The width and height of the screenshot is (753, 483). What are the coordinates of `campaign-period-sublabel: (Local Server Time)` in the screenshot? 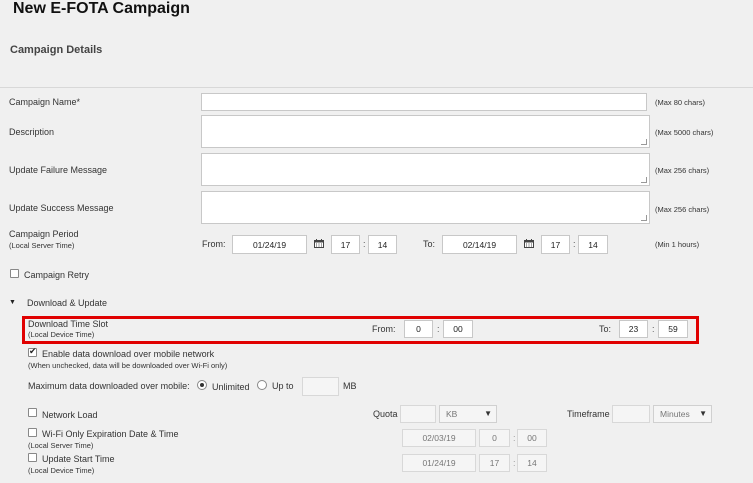 It's located at (42, 245).